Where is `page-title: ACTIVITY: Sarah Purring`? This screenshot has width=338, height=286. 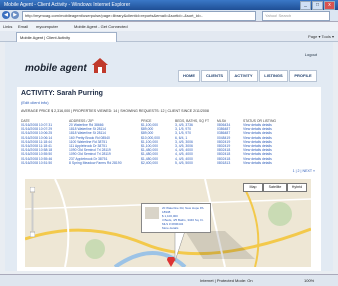
page-title: ACTIVITY: Sarah Purring is located at coordinates (62, 93).